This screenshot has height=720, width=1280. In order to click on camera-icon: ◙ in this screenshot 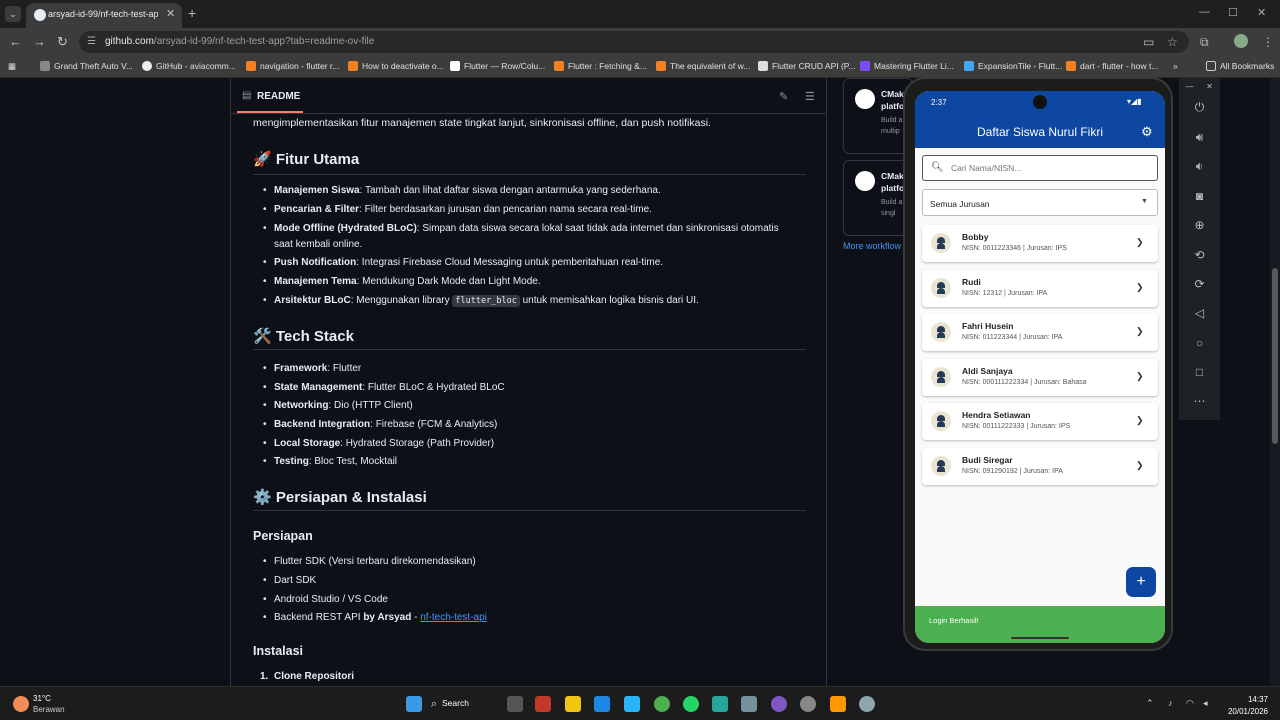, I will do `click(1199, 196)`.